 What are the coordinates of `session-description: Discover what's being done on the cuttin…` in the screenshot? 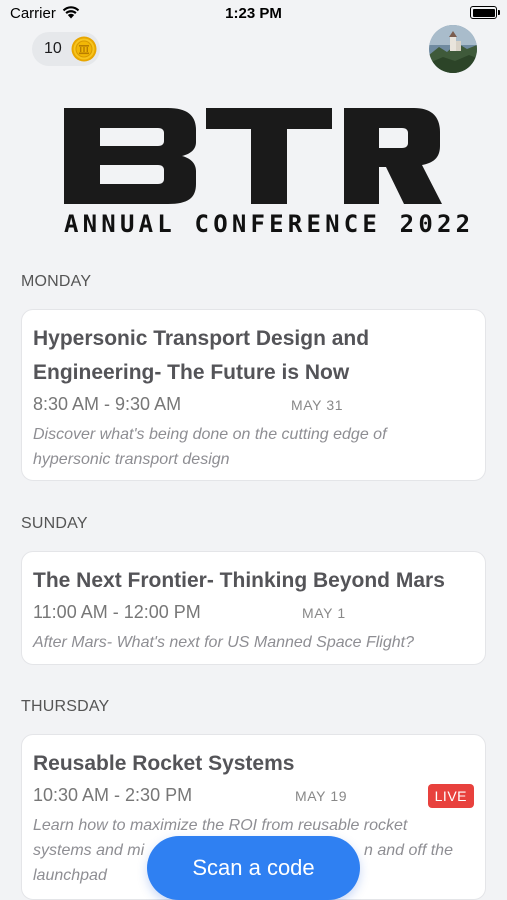 It's located at (253, 447).